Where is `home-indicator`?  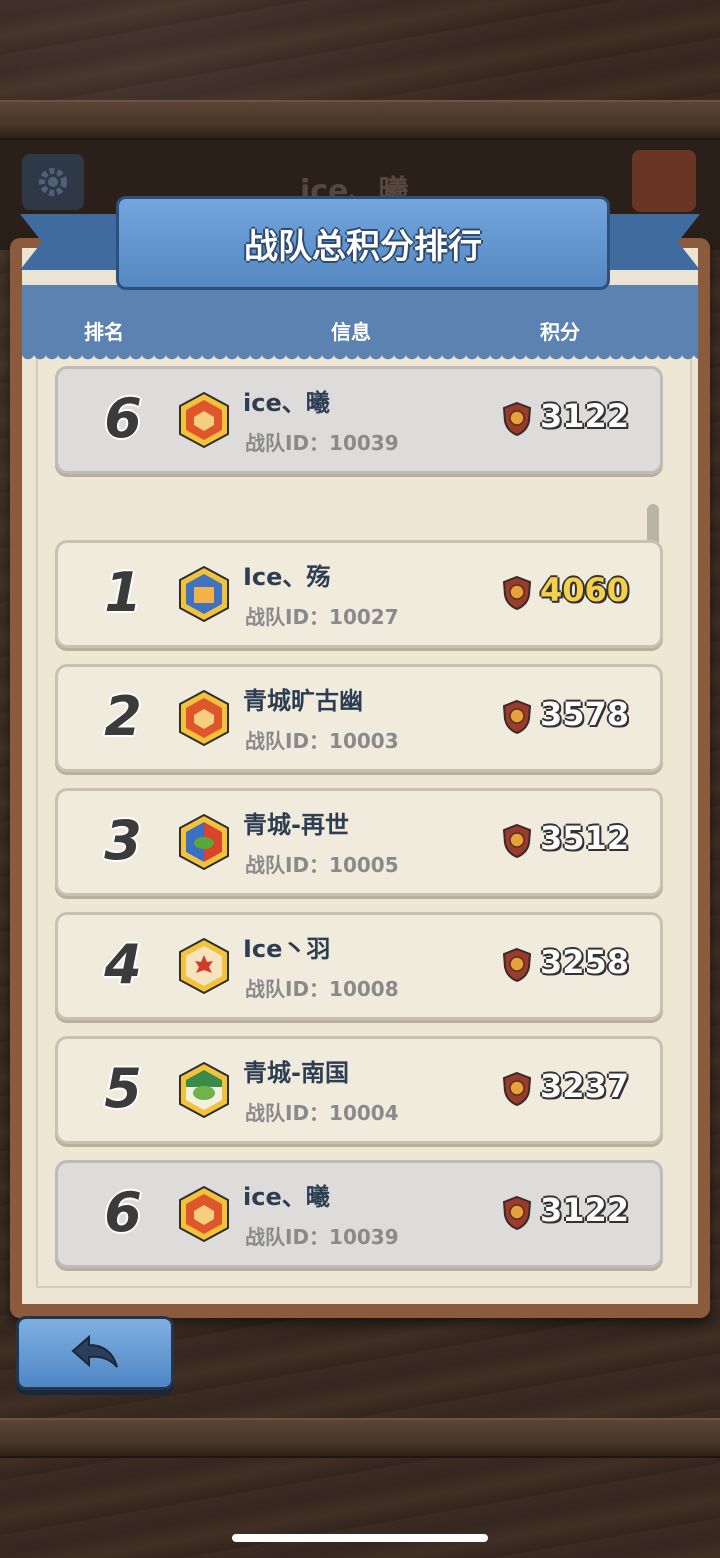
home-indicator is located at coordinates (360, 1538).